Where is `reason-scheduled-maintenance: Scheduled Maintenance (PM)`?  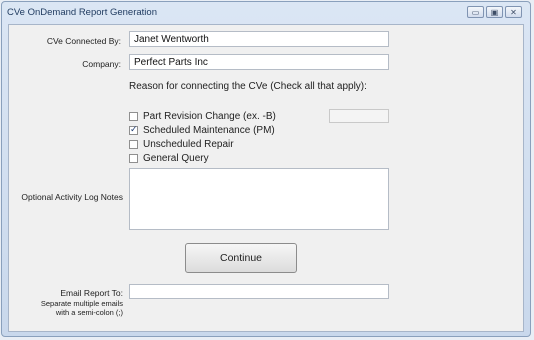 reason-scheduled-maintenance: Scheduled Maintenance (PM) is located at coordinates (202, 130).